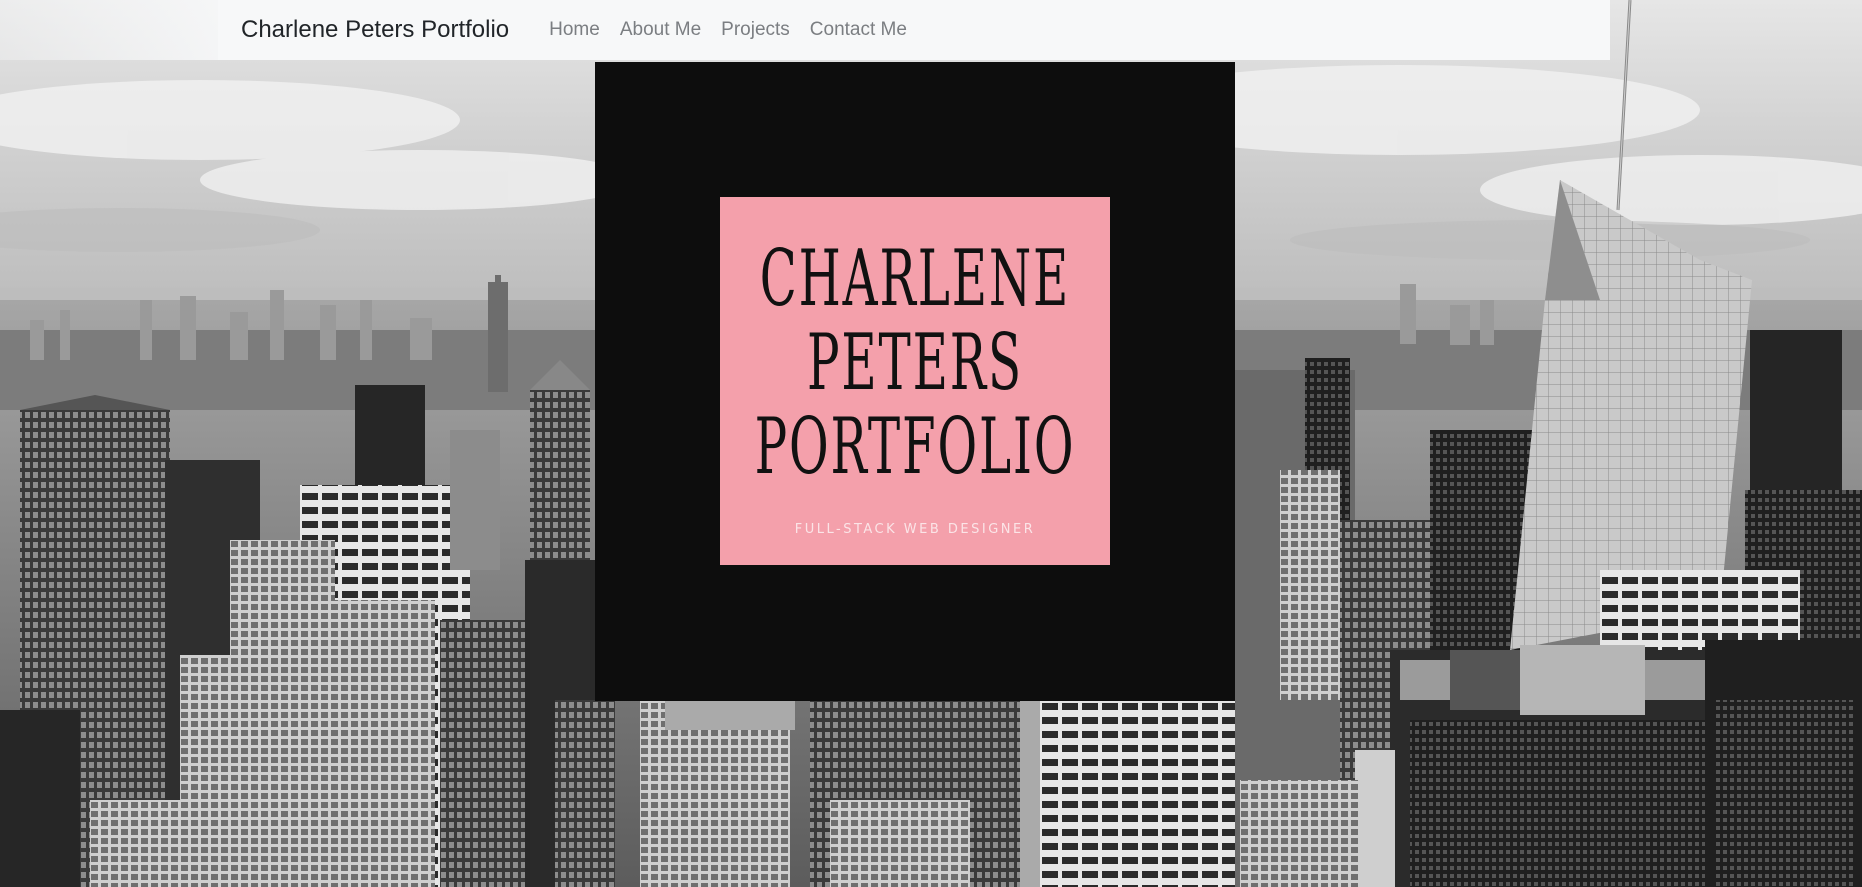  I want to click on nav-link-home: Home, so click(574, 30).